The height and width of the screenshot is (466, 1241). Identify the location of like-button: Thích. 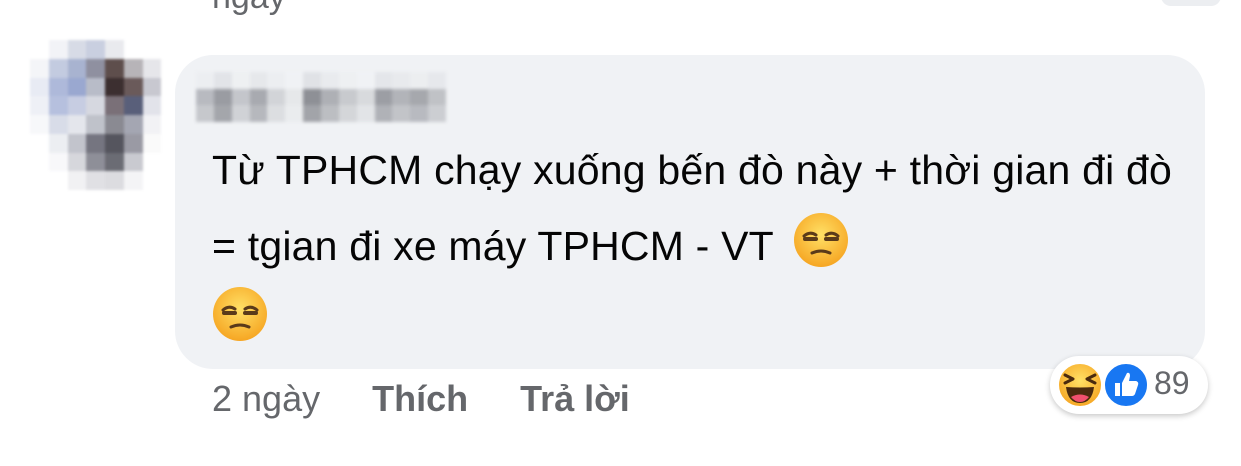
(420, 399).